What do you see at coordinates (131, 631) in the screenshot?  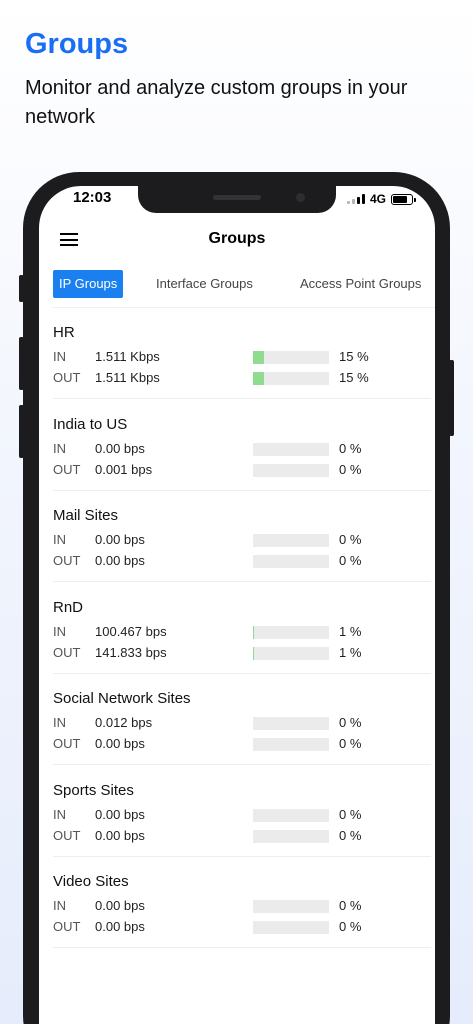 I see `traffic-in-value: 100.467 bps` at bounding box center [131, 631].